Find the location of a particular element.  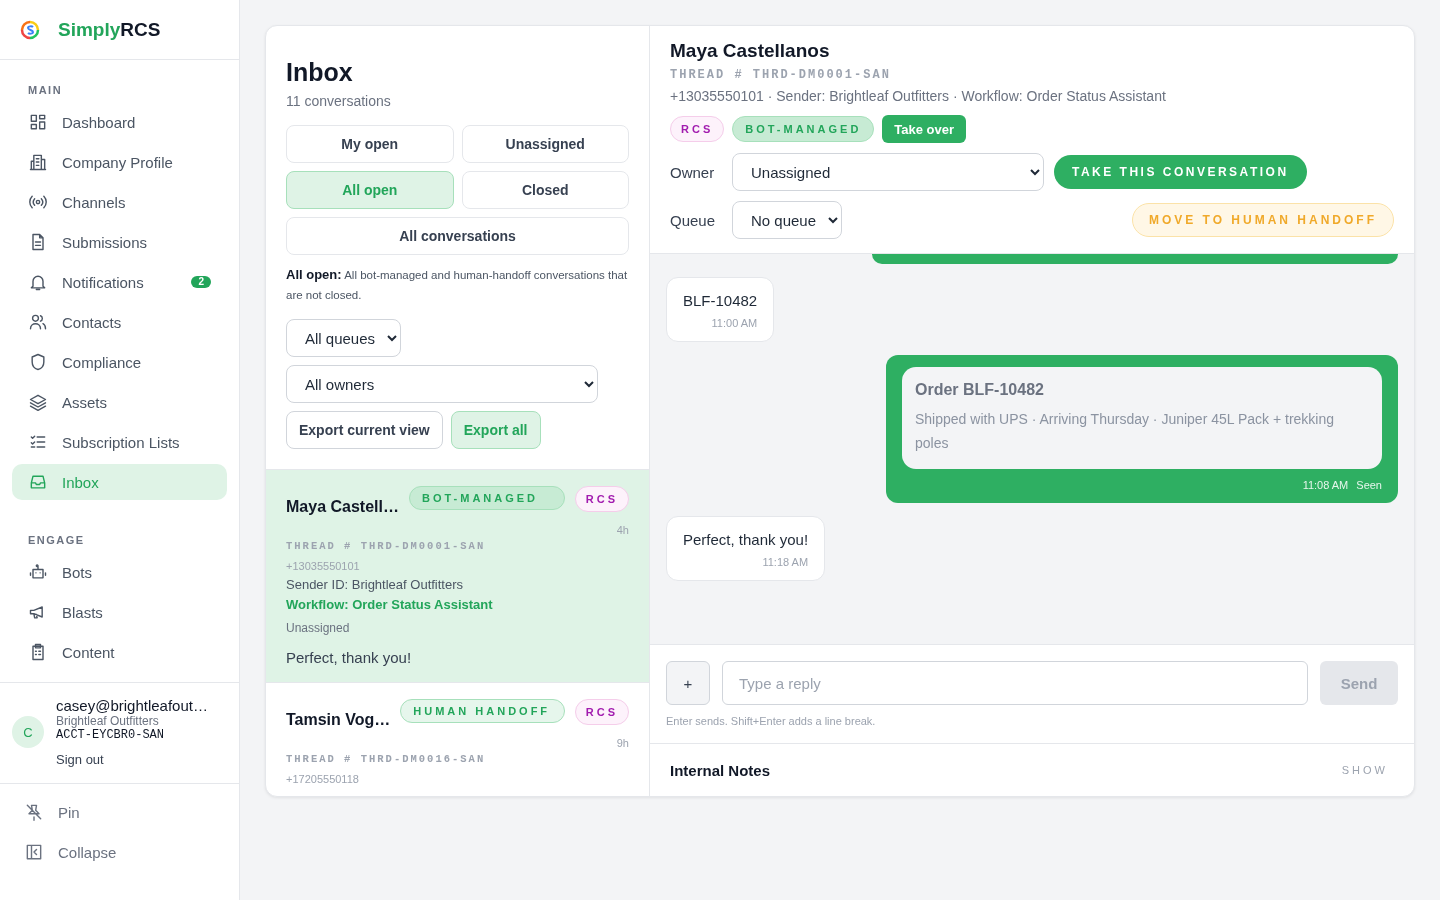

message-preview: Perfect, thank you! is located at coordinates (349, 657).